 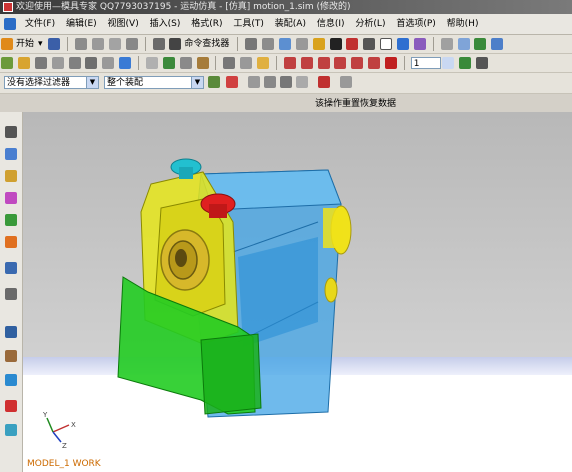 What do you see at coordinates (464, 63) in the screenshot?
I see `playback-settings-icon` at bounding box center [464, 63].